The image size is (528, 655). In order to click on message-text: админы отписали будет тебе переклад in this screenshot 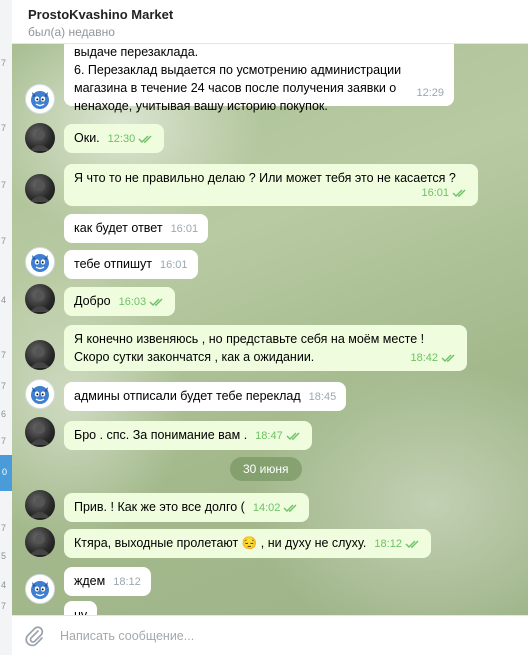, I will do `click(187, 396)`.